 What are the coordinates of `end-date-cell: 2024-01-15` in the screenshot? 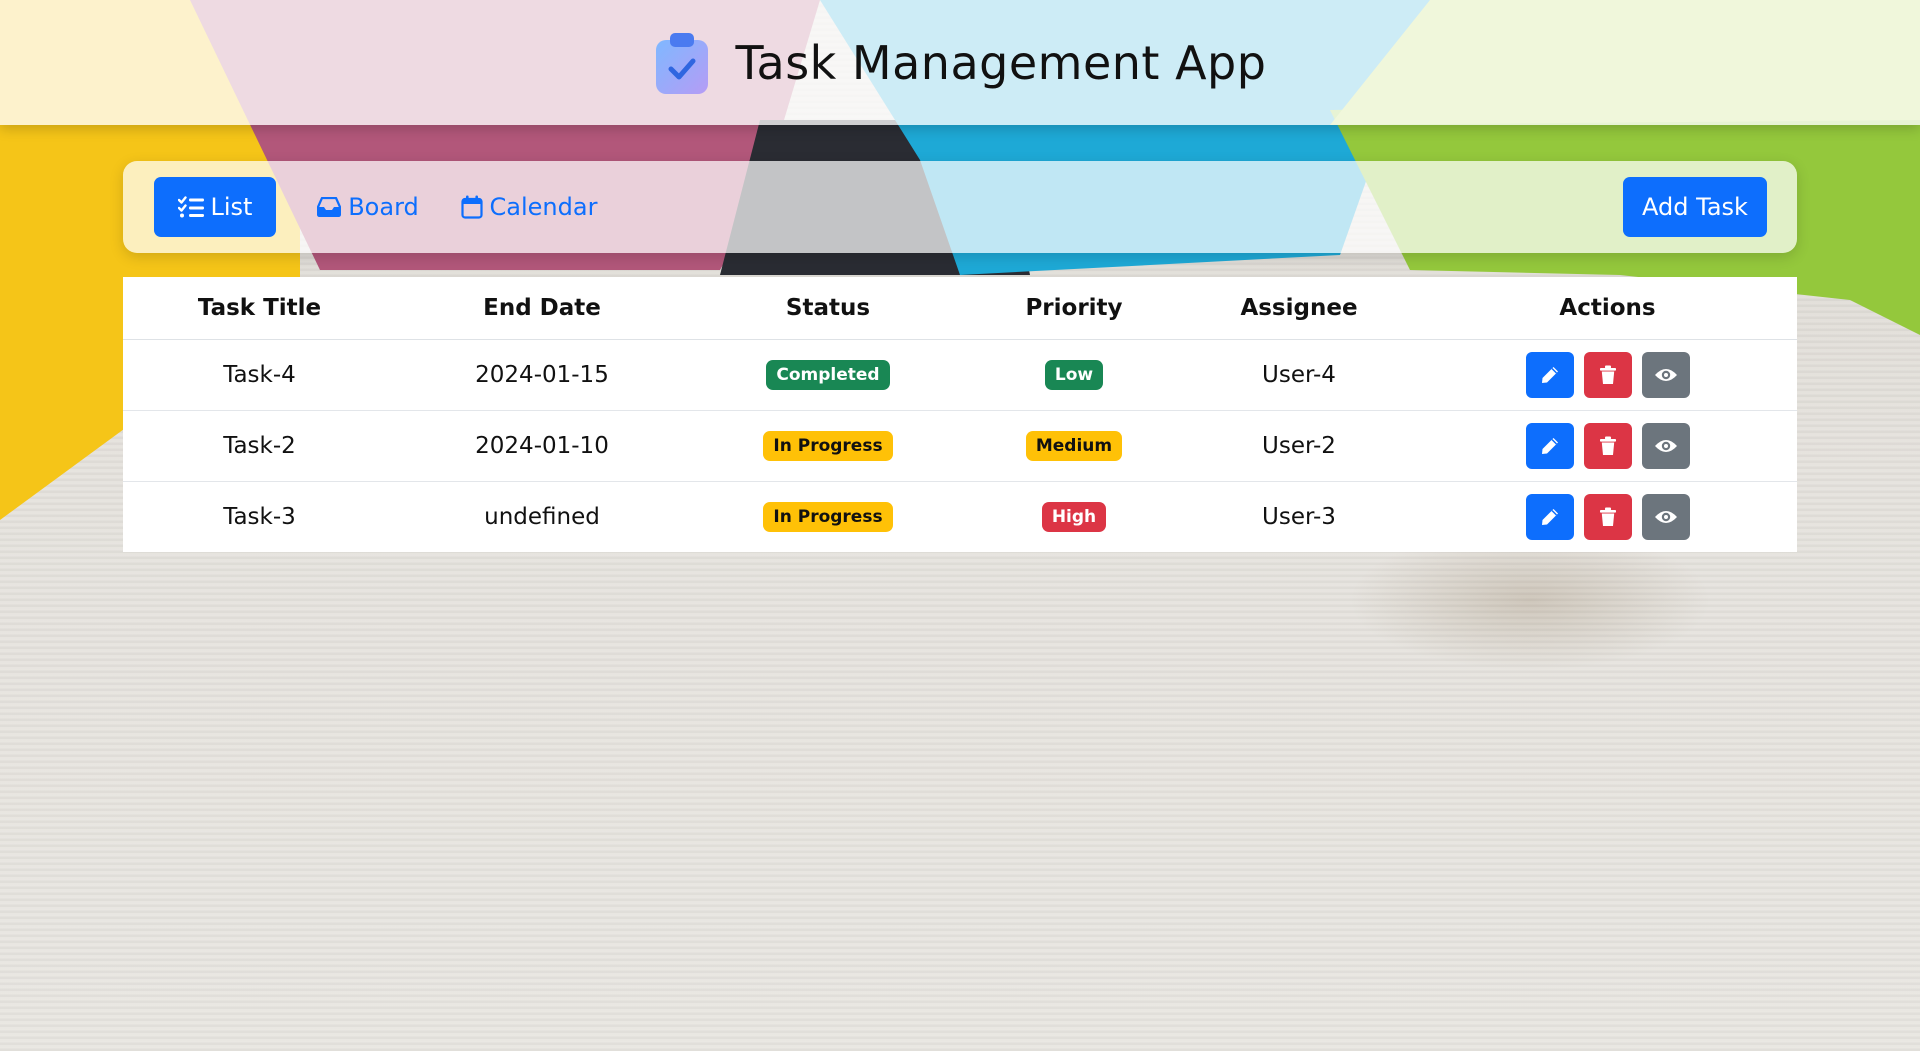 It's located at (542, 375).